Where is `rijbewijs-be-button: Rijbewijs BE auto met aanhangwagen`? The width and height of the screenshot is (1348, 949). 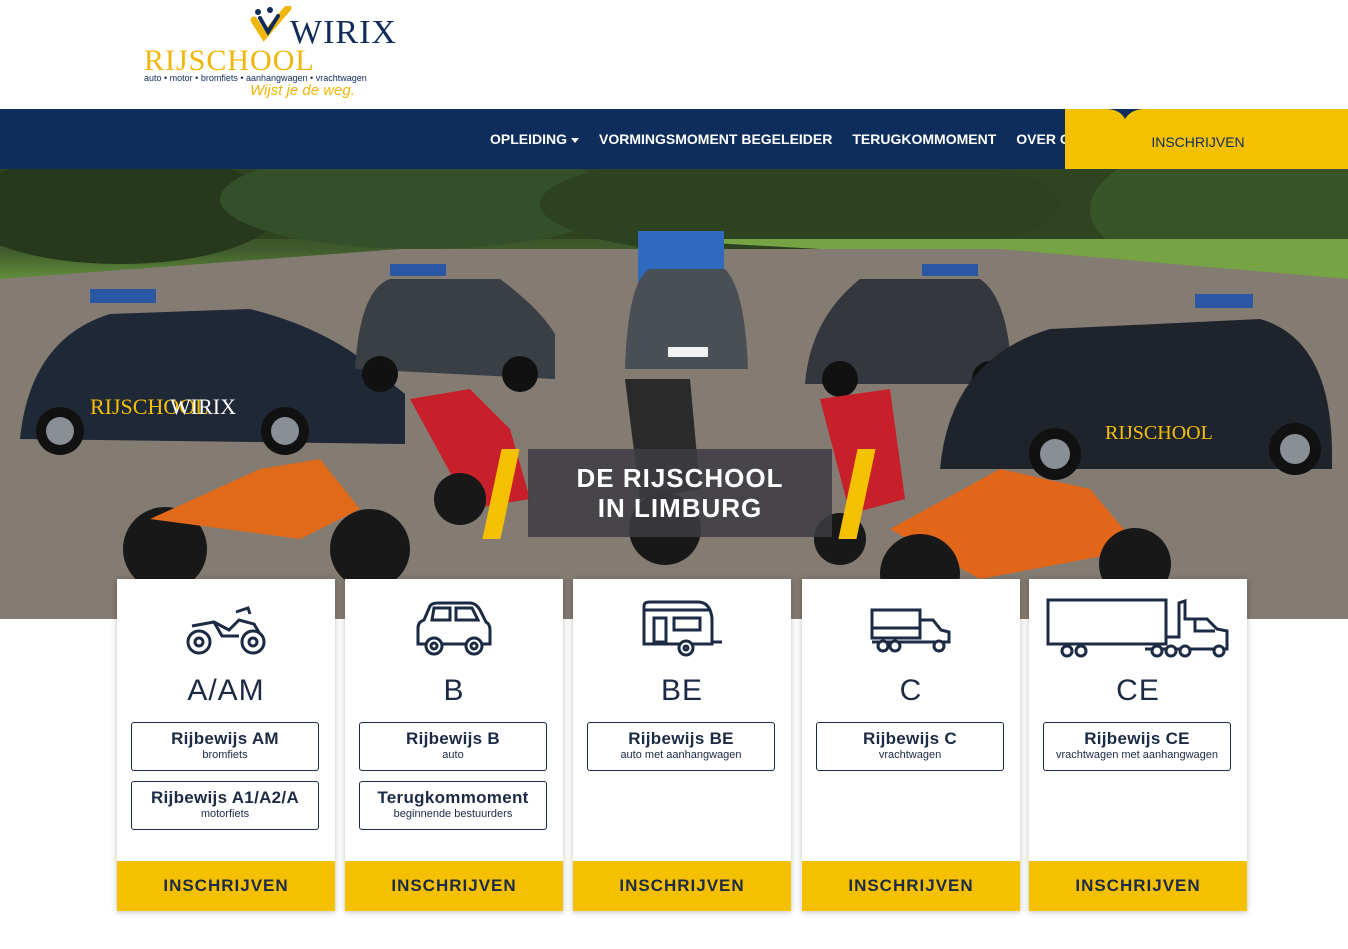 rijbewijs-be-button: Rijbewijs BE auto met aanhangwagen is located at coordinates (681, 746).